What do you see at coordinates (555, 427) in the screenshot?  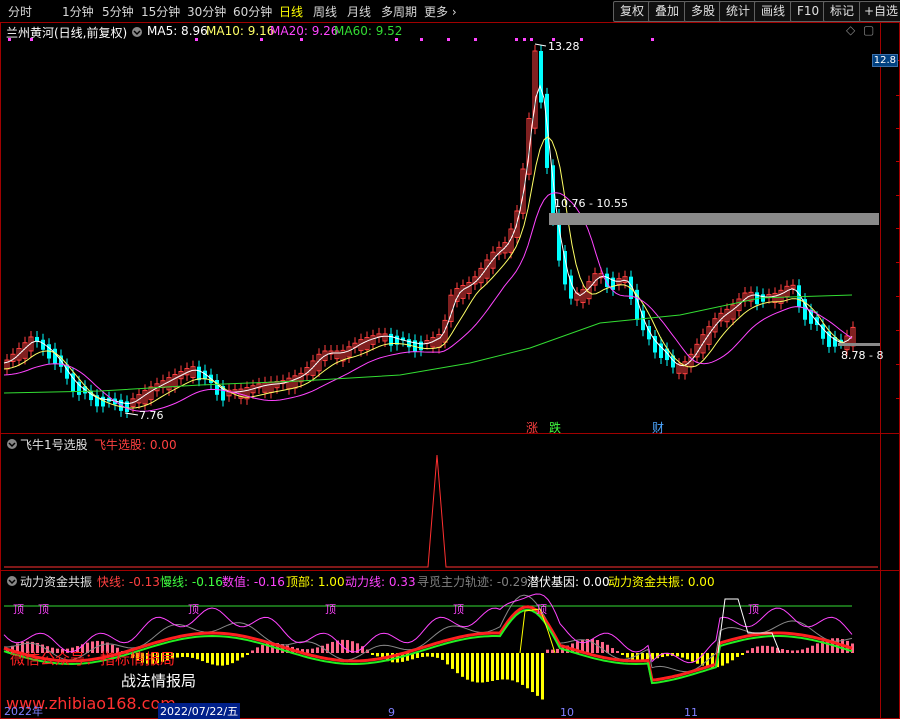 I see `marker-die: 跌` at bounding box center [555, 427].